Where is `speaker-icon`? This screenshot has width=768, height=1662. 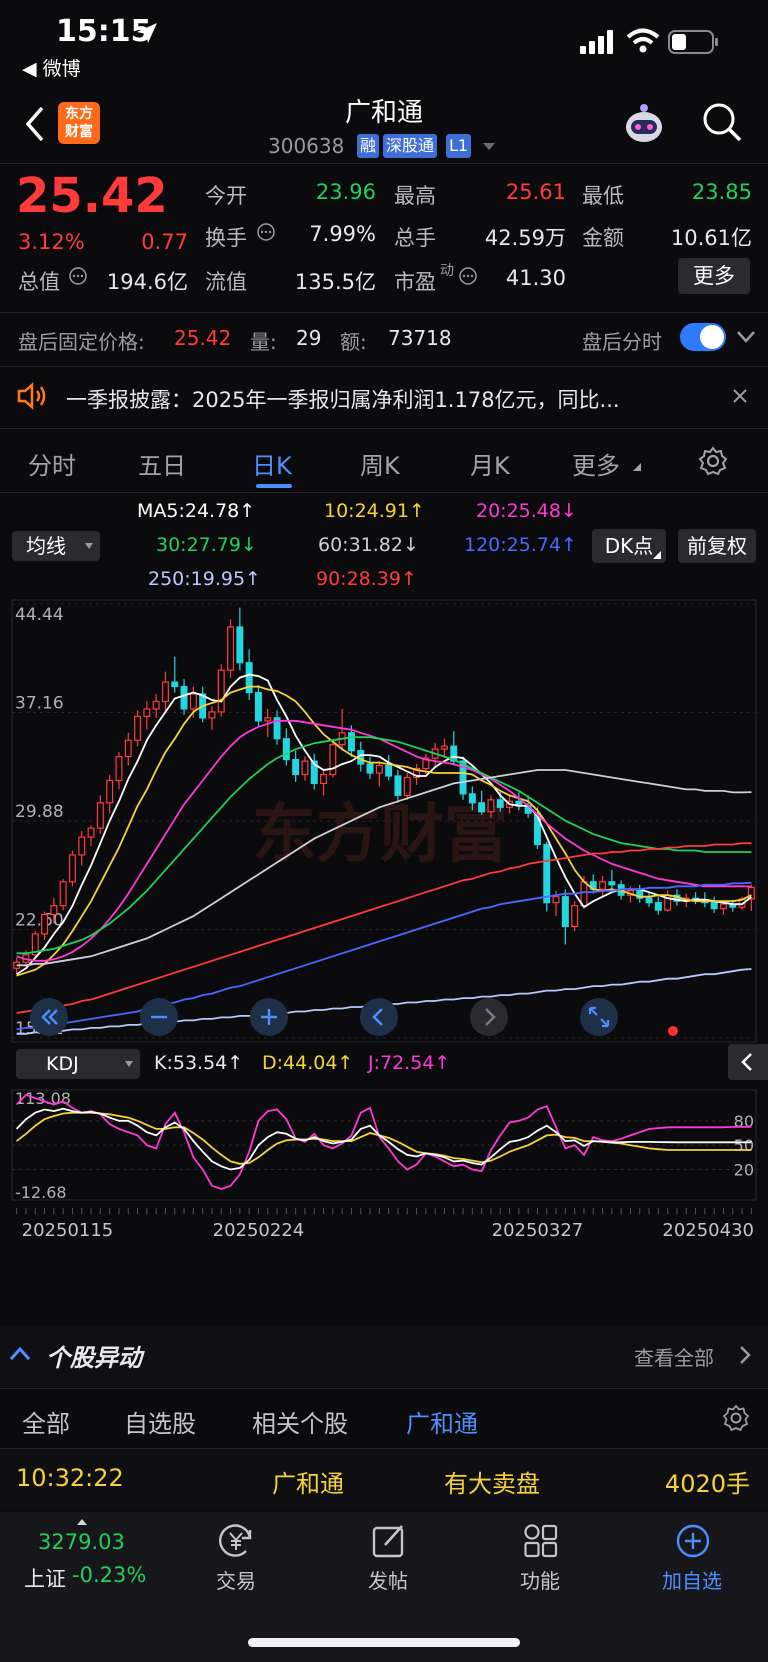
speaker-icon is located at coordinates (31, 396).